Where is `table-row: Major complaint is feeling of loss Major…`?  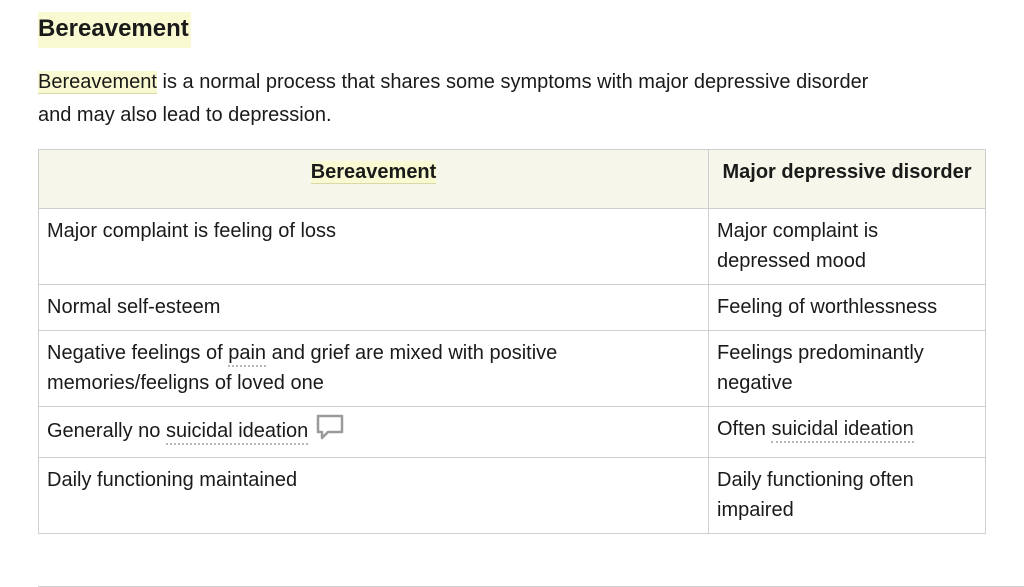
table-row: Major complaint is feeling of loss Major… is located at coordinates (512, 246).